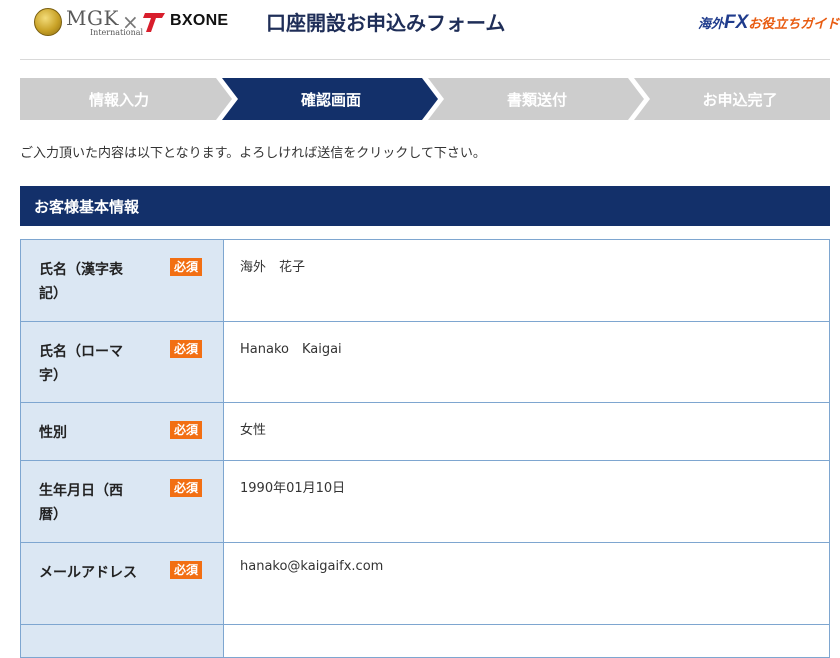 The width and height of the screenshot is (840, 658). I want to click on field-label-cell, so click(122, 641).